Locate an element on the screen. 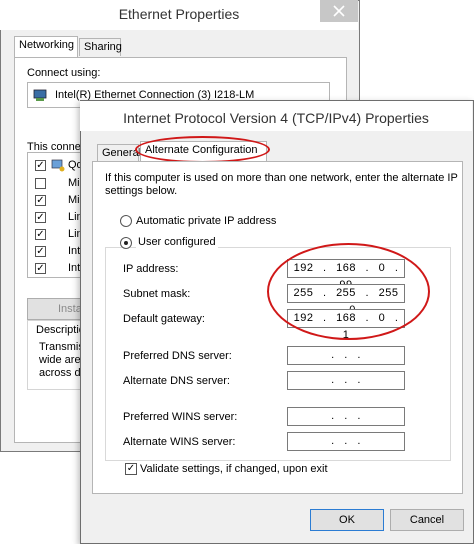  subnet-mask-label: Subnet mask: is located at coordinates (157, 294).